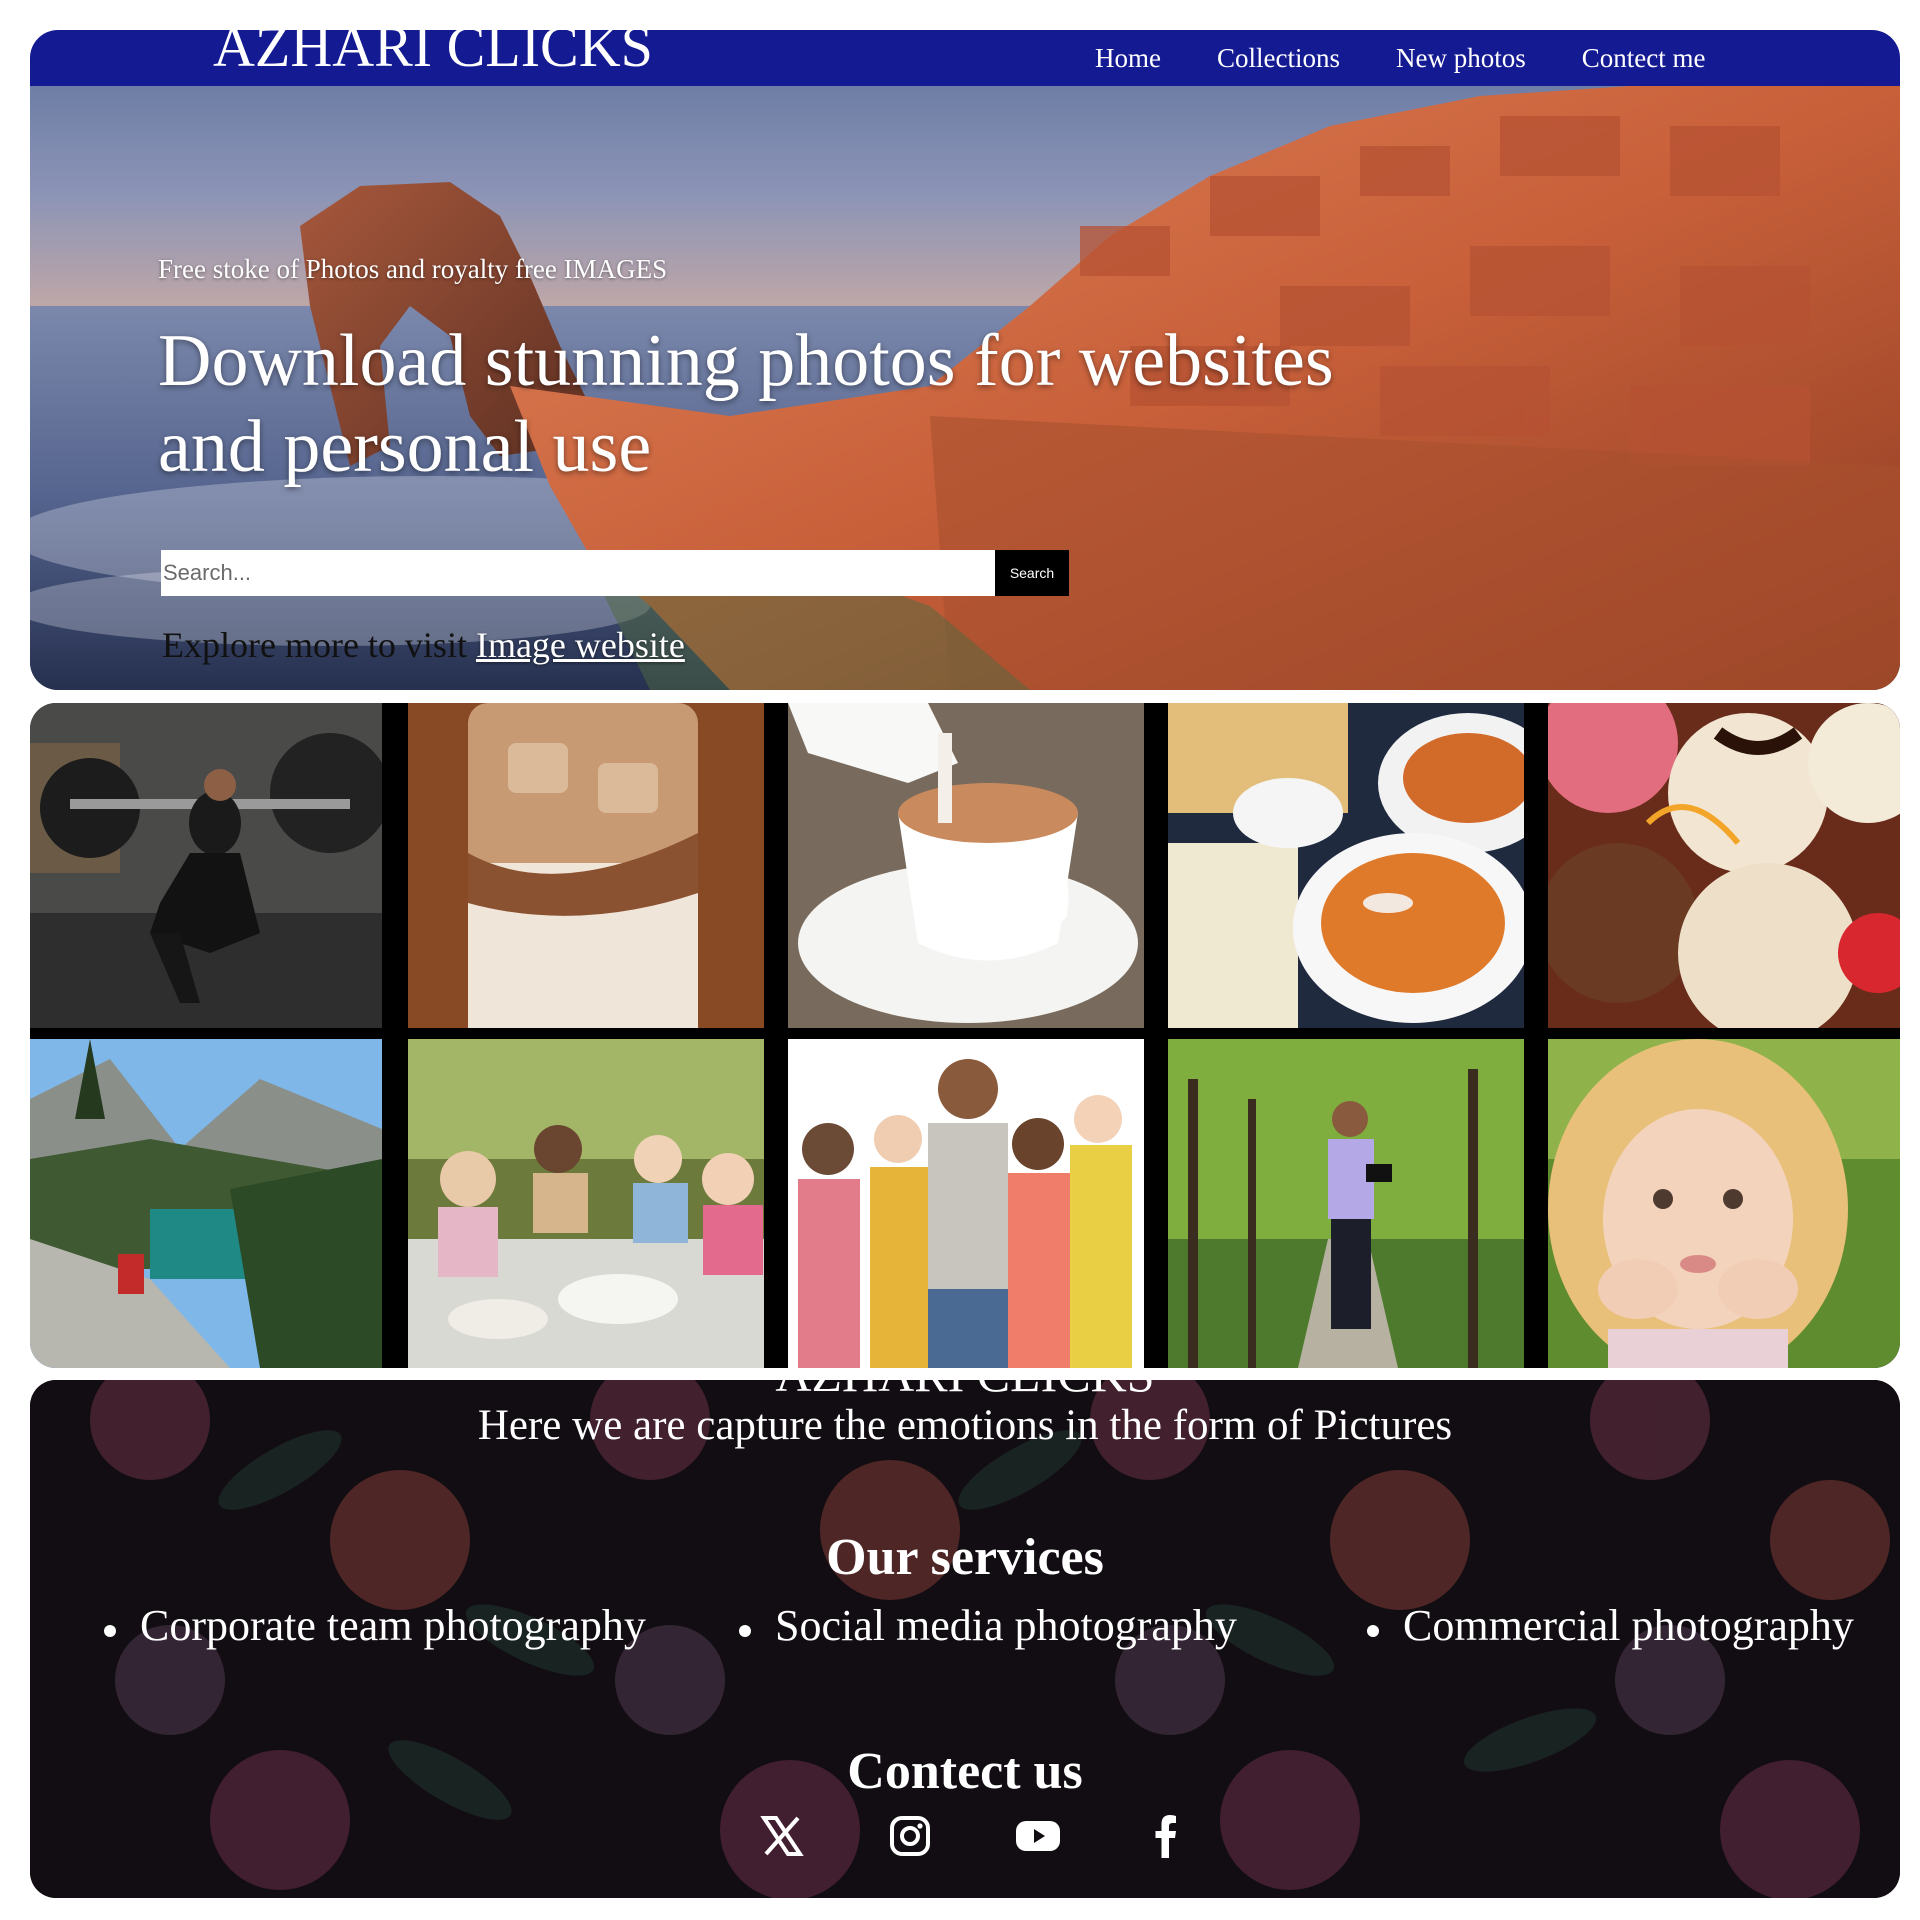 Image resolution: width=1920 pixels, height=1920 pixels. What do you see at coordinates (965, 1557) in the screenshot?
I see `services-title: Our services` at bounding box center [965, 1557].